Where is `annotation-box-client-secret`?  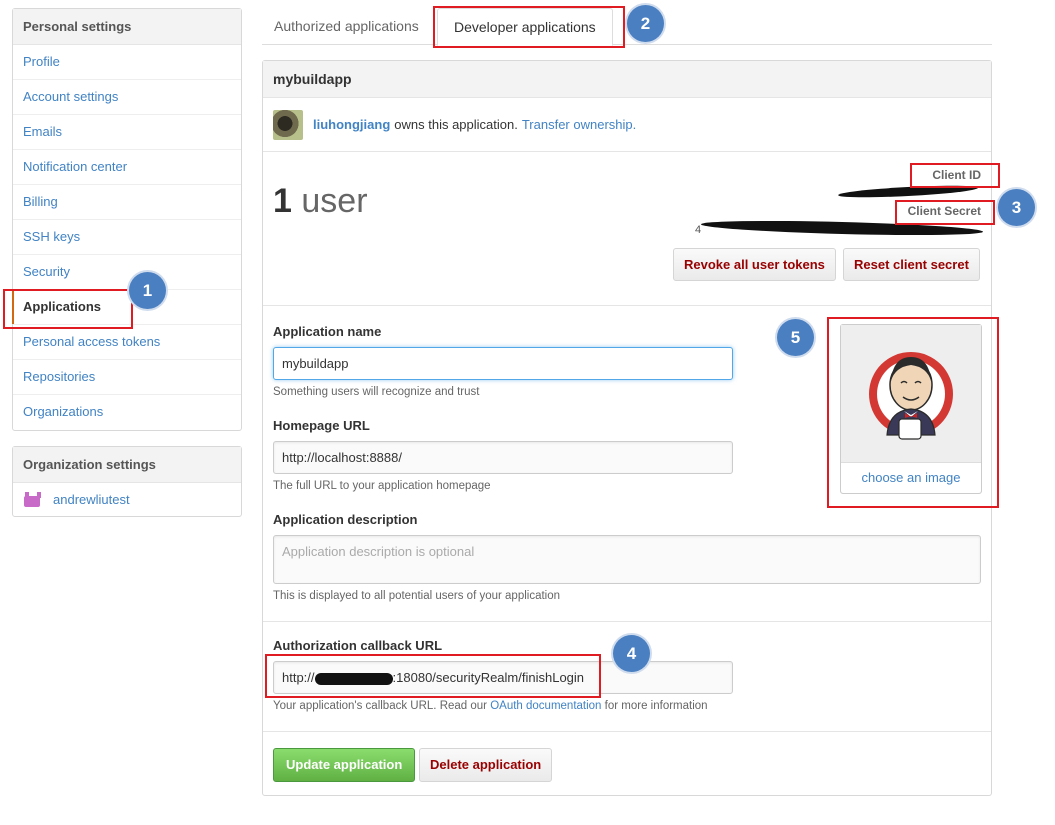
annotation-box-client-secret is located at coordinates (945, 212).